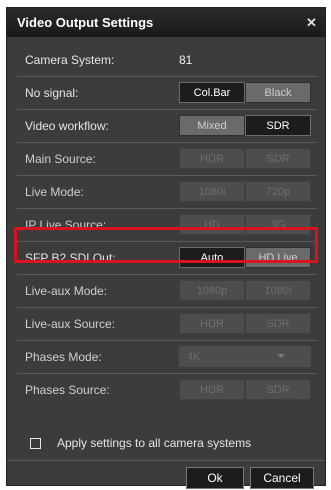 This screenshot has height=490, width=331. I want to click on cancel-button: Cancel, so click(282, 478).